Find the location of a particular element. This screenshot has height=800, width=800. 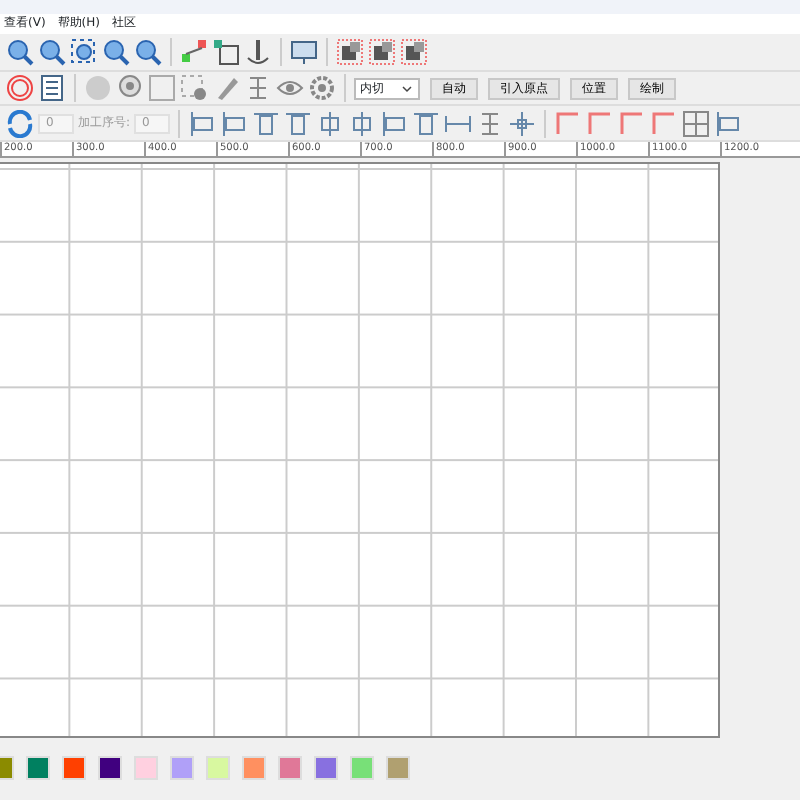

zoom-out-icon is located at coordinates (20, 52).